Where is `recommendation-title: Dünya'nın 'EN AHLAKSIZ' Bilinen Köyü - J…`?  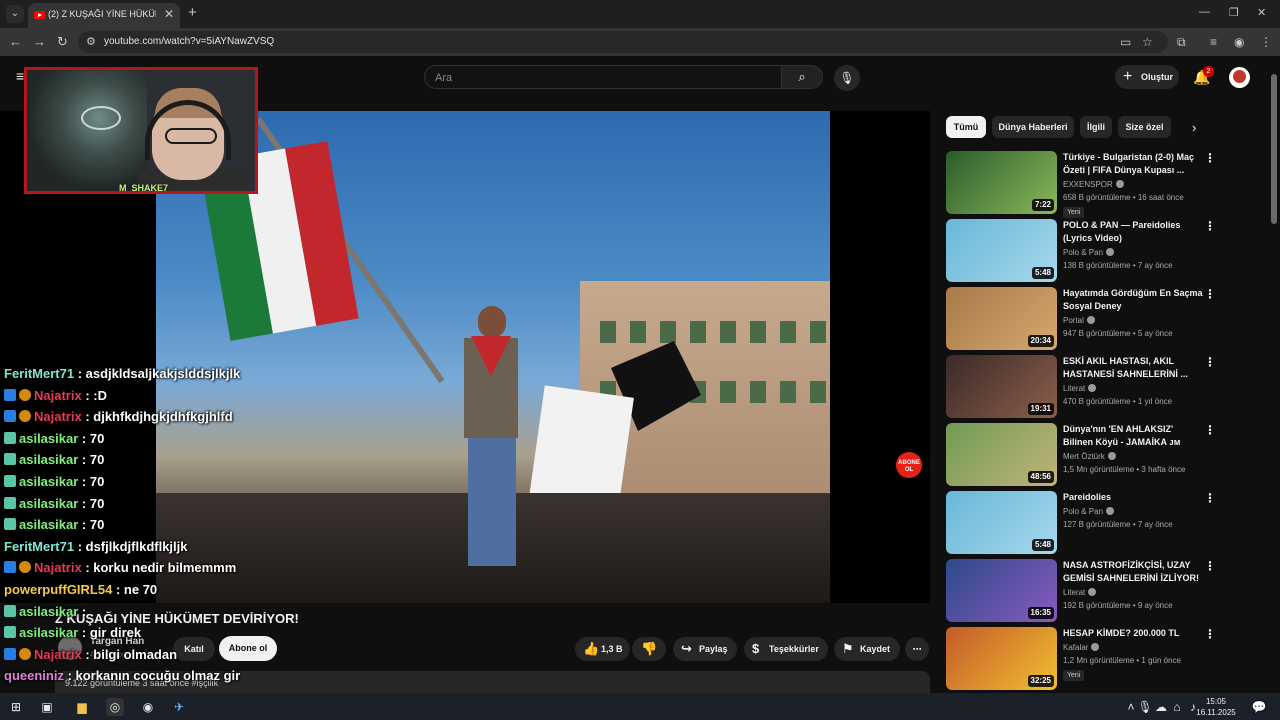 recommendation-title: Dünya'nın 'EN AHLAKSIZ' Bilinen Köyü - J… is located at coordinates (1133, 436).